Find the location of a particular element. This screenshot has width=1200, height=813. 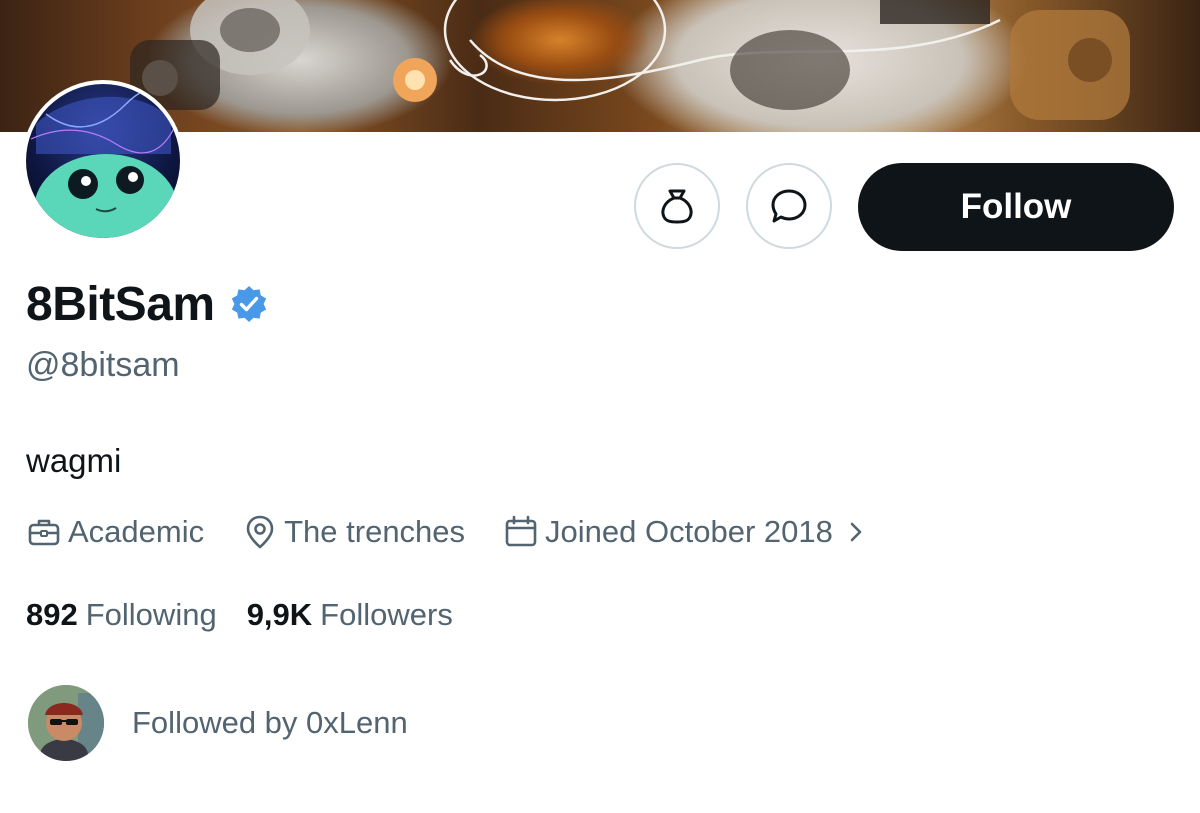

verified-badge-icon is located at coordinates (249, 304).